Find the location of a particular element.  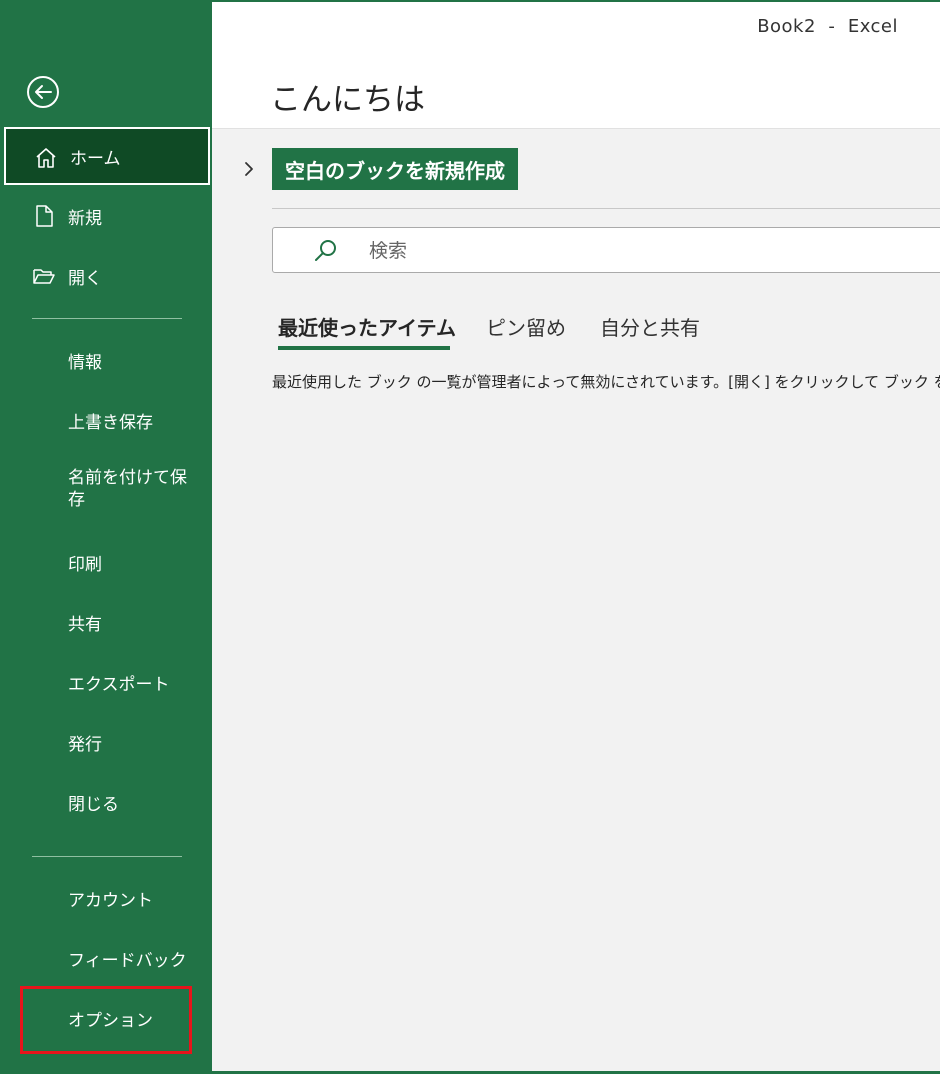

sidebar-item-info: 情報 is located at coordinates (107, 360).